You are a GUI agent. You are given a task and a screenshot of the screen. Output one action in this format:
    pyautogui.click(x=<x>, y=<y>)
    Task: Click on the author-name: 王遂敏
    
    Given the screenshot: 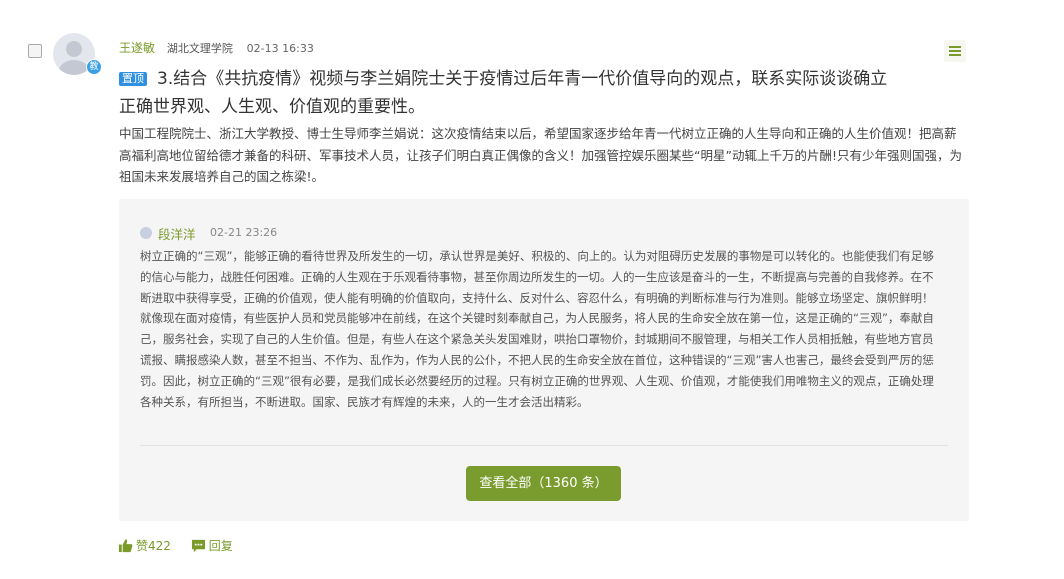 What is the action you would take?
    pyautogui.click(x=137, y=48)
    